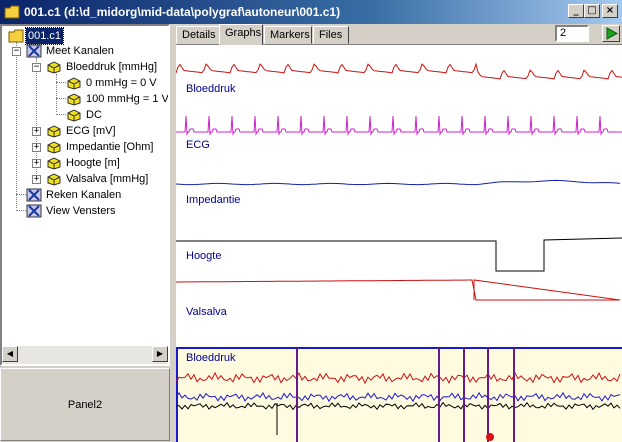 Image resolution: width=622 pixels, height=442 pixels. I want to click on tree-item-bloeddruk: Bloeddruk [mmHg], so click(102, 67).